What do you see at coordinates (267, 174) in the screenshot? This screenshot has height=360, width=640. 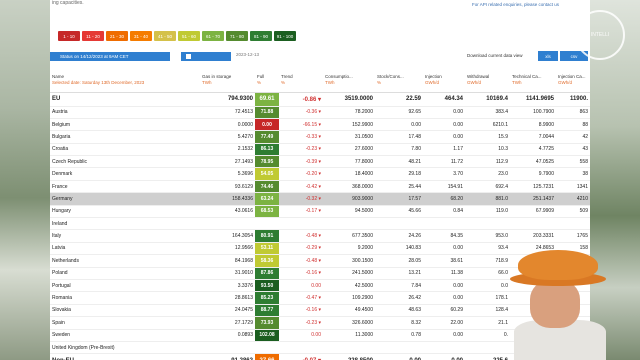 I see `full-percent: 54.05` at bounding box center [267, 174].